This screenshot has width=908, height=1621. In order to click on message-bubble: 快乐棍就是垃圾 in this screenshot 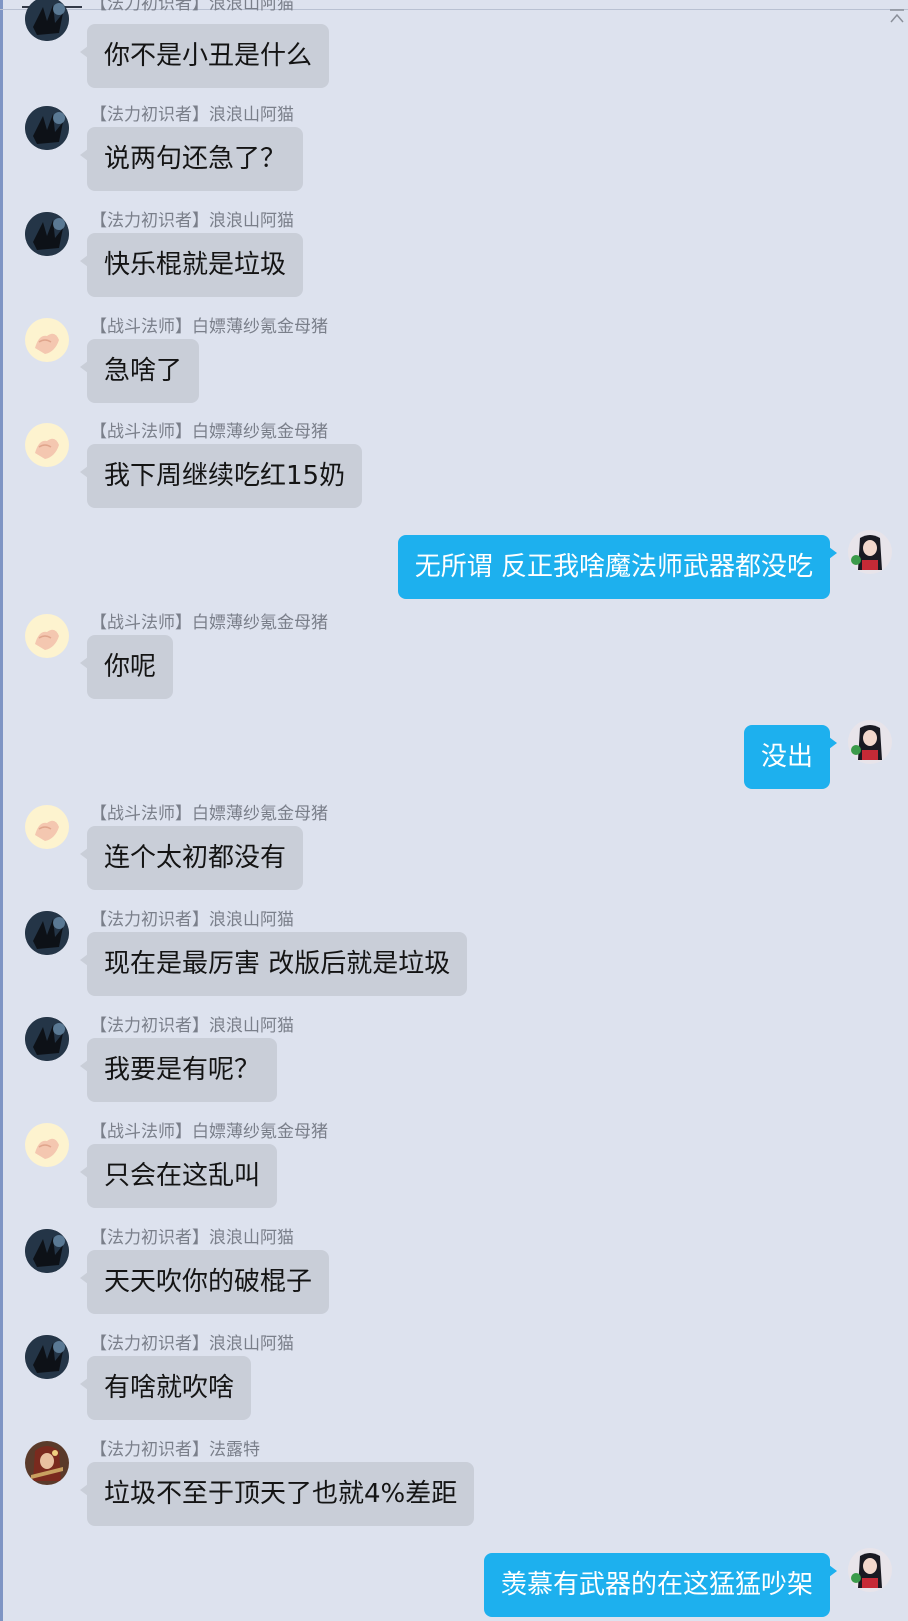, I will do `click(191, 265)`.